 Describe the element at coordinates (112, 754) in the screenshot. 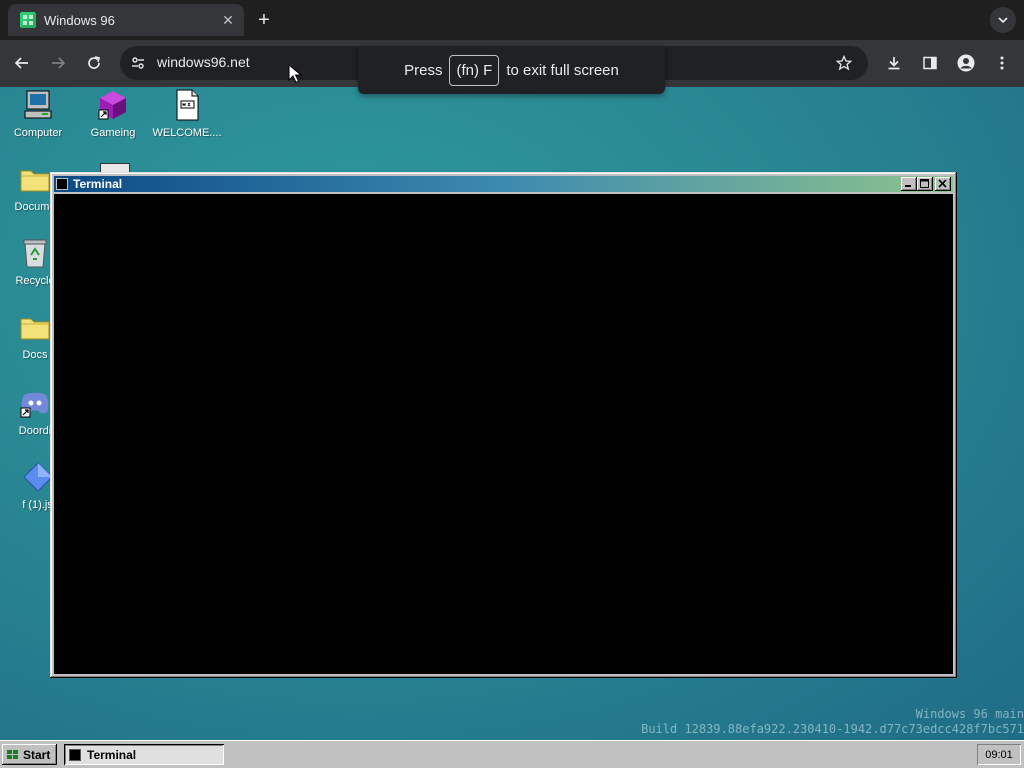

I see `taskbar-item-label: Terminal` at that location.